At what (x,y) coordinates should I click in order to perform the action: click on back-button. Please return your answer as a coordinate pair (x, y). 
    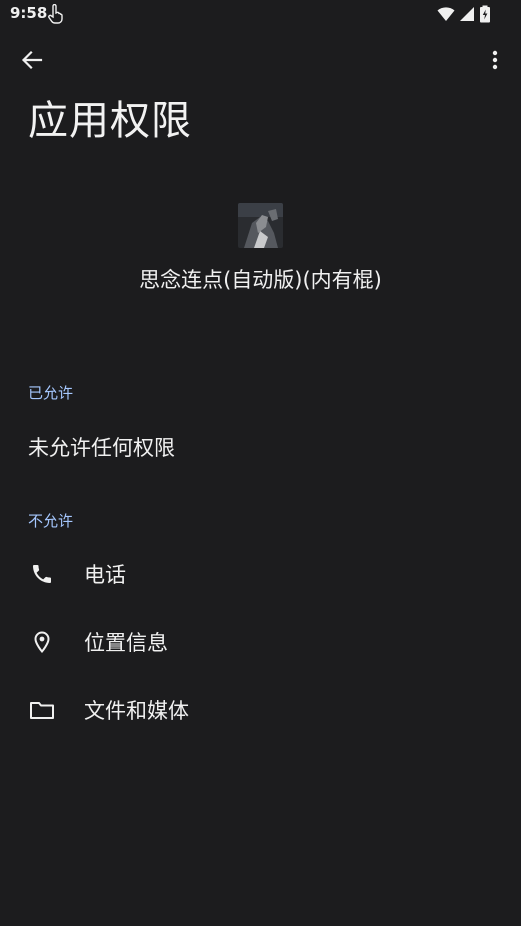
    Looking at the image, I should click on (32, 60).